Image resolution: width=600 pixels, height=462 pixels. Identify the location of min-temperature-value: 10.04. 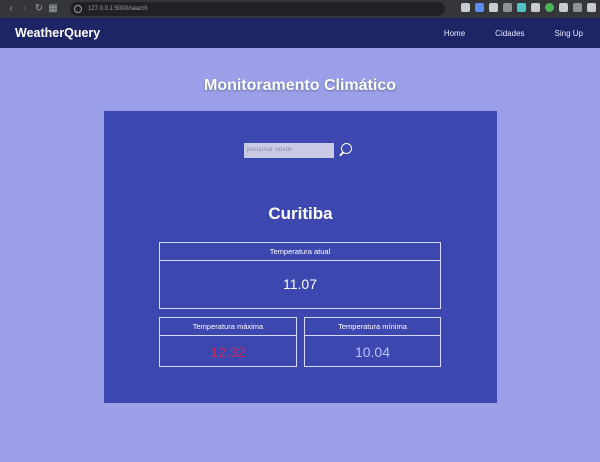
(372, 352).